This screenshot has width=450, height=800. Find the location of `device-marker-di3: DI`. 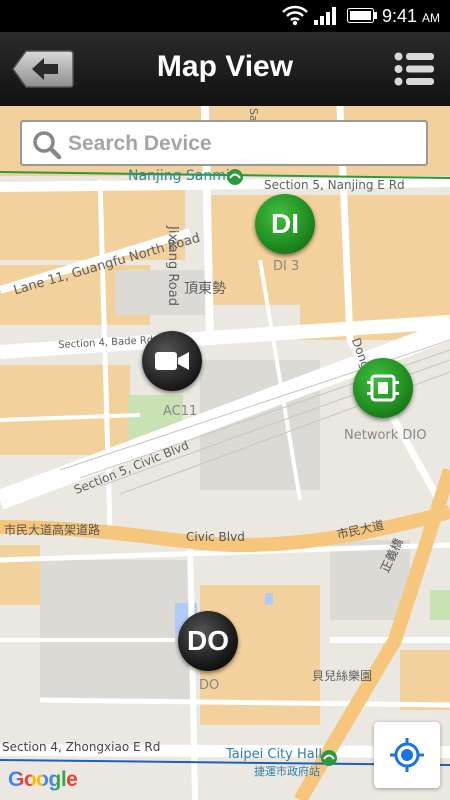

device-marker-di3: DI is located at coordinates (285, 224).